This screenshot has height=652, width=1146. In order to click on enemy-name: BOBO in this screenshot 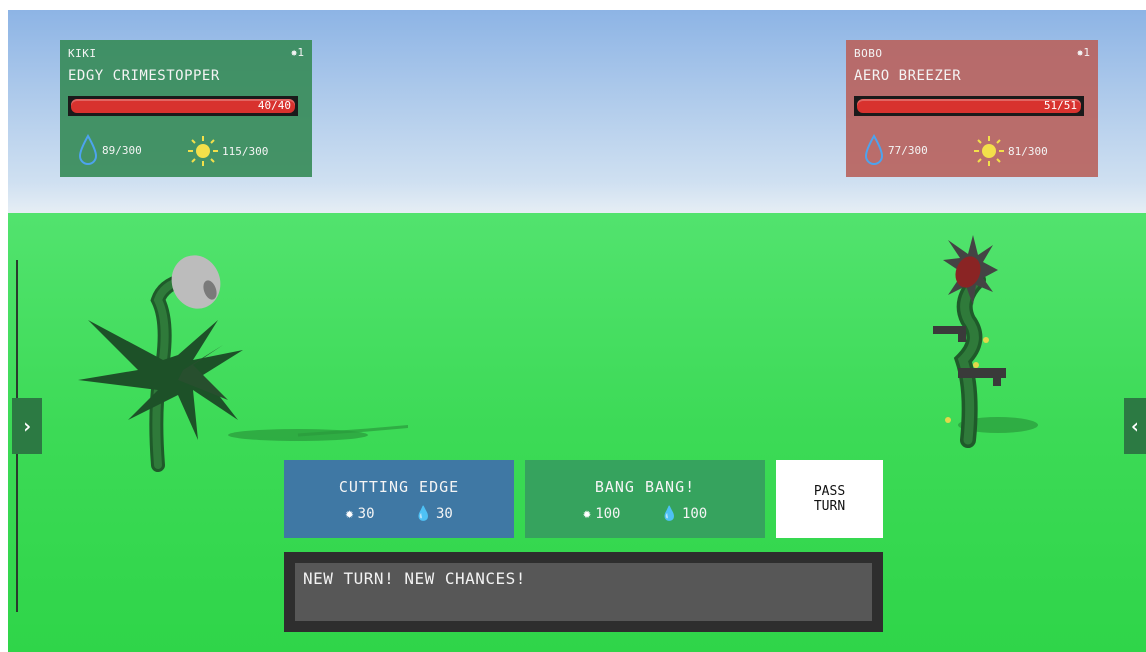, I will do `click(868, 53)`.